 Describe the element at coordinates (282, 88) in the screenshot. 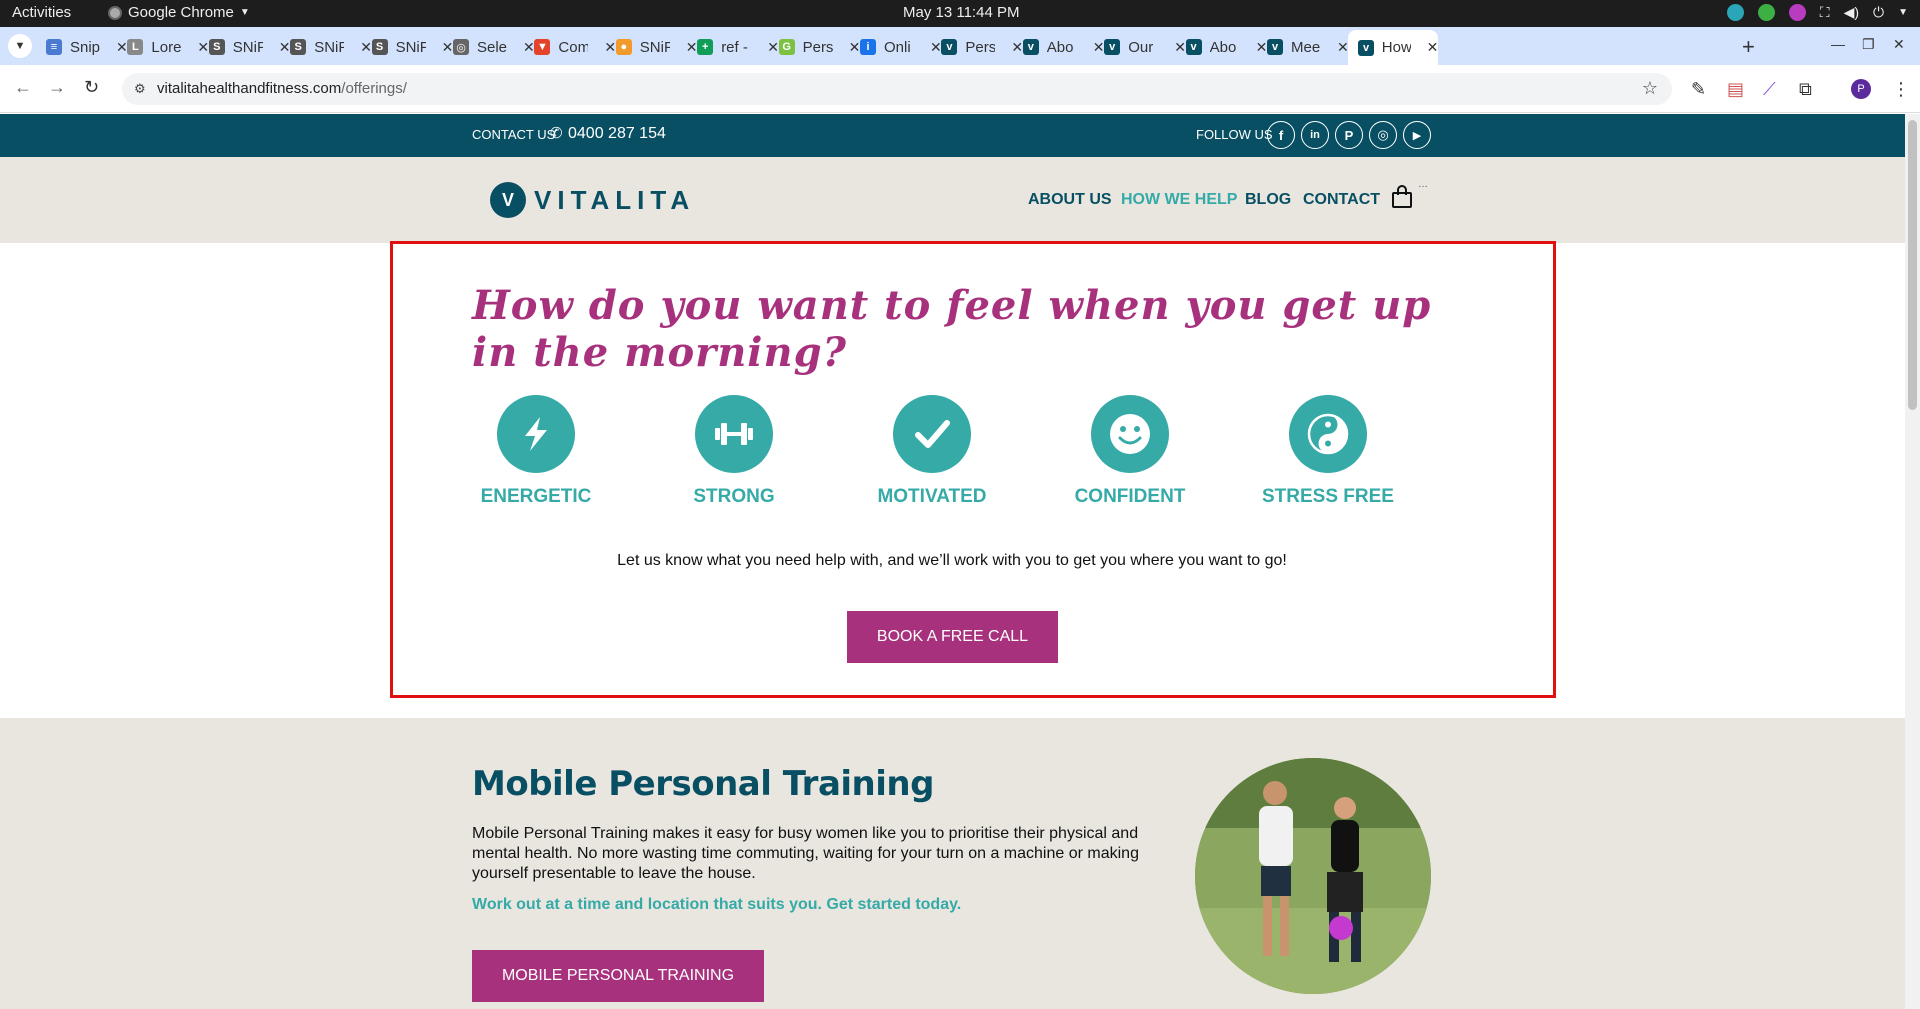

I see `url-text: vitalitahealthandfitness.com/offerings/` at that location.